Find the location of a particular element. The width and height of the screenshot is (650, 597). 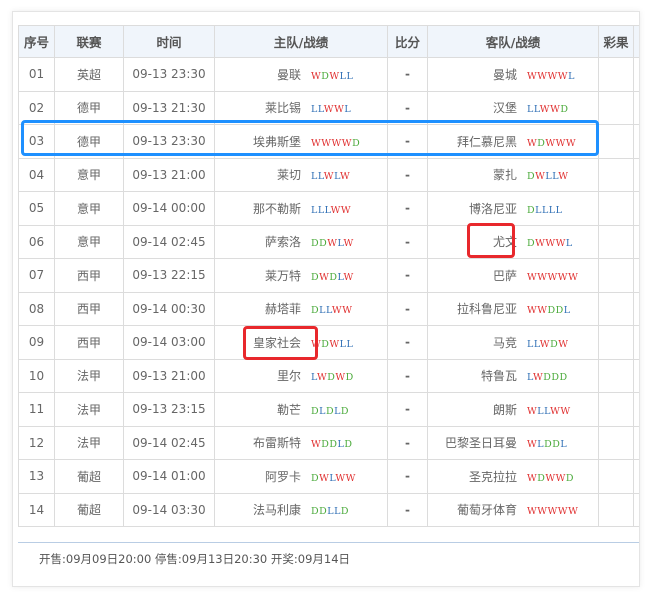

row-home: 勒芒 DLDLD is located at coordinates (301, 409).